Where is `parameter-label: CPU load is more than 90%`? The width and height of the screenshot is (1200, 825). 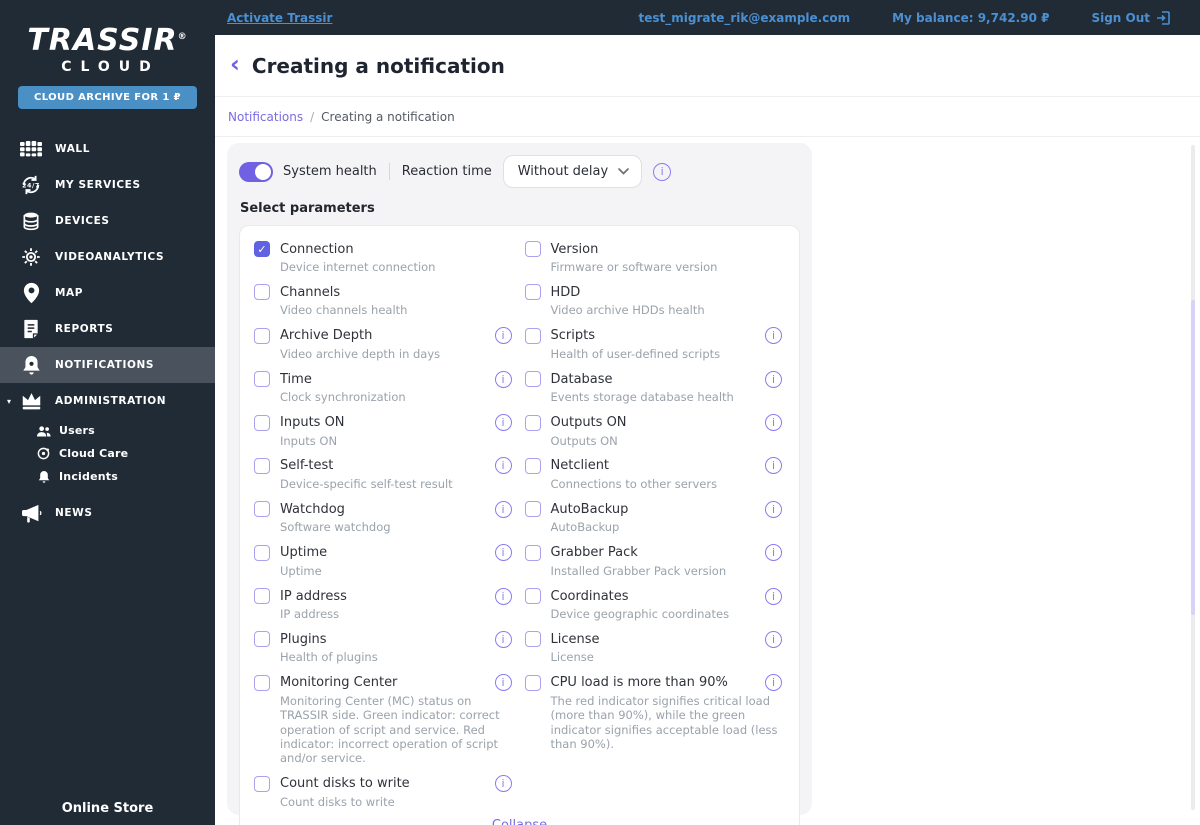 parameter-label: CPU load is more than 90% is located at coordinates (639, 683).